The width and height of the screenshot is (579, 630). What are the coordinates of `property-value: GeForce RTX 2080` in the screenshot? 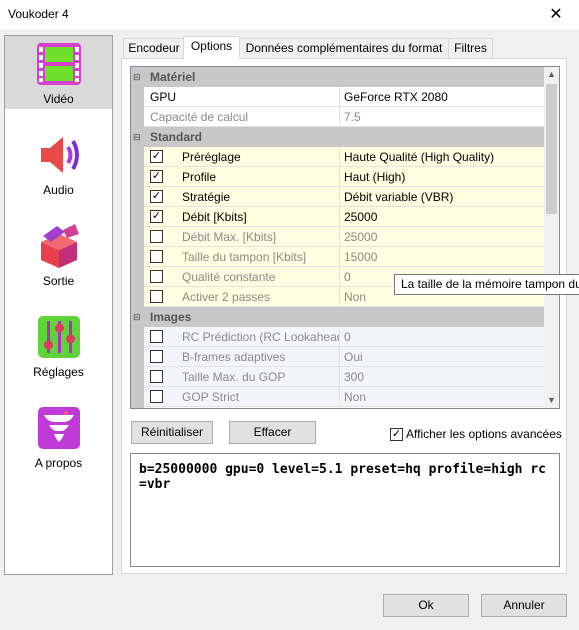 It's located at (442, 97).